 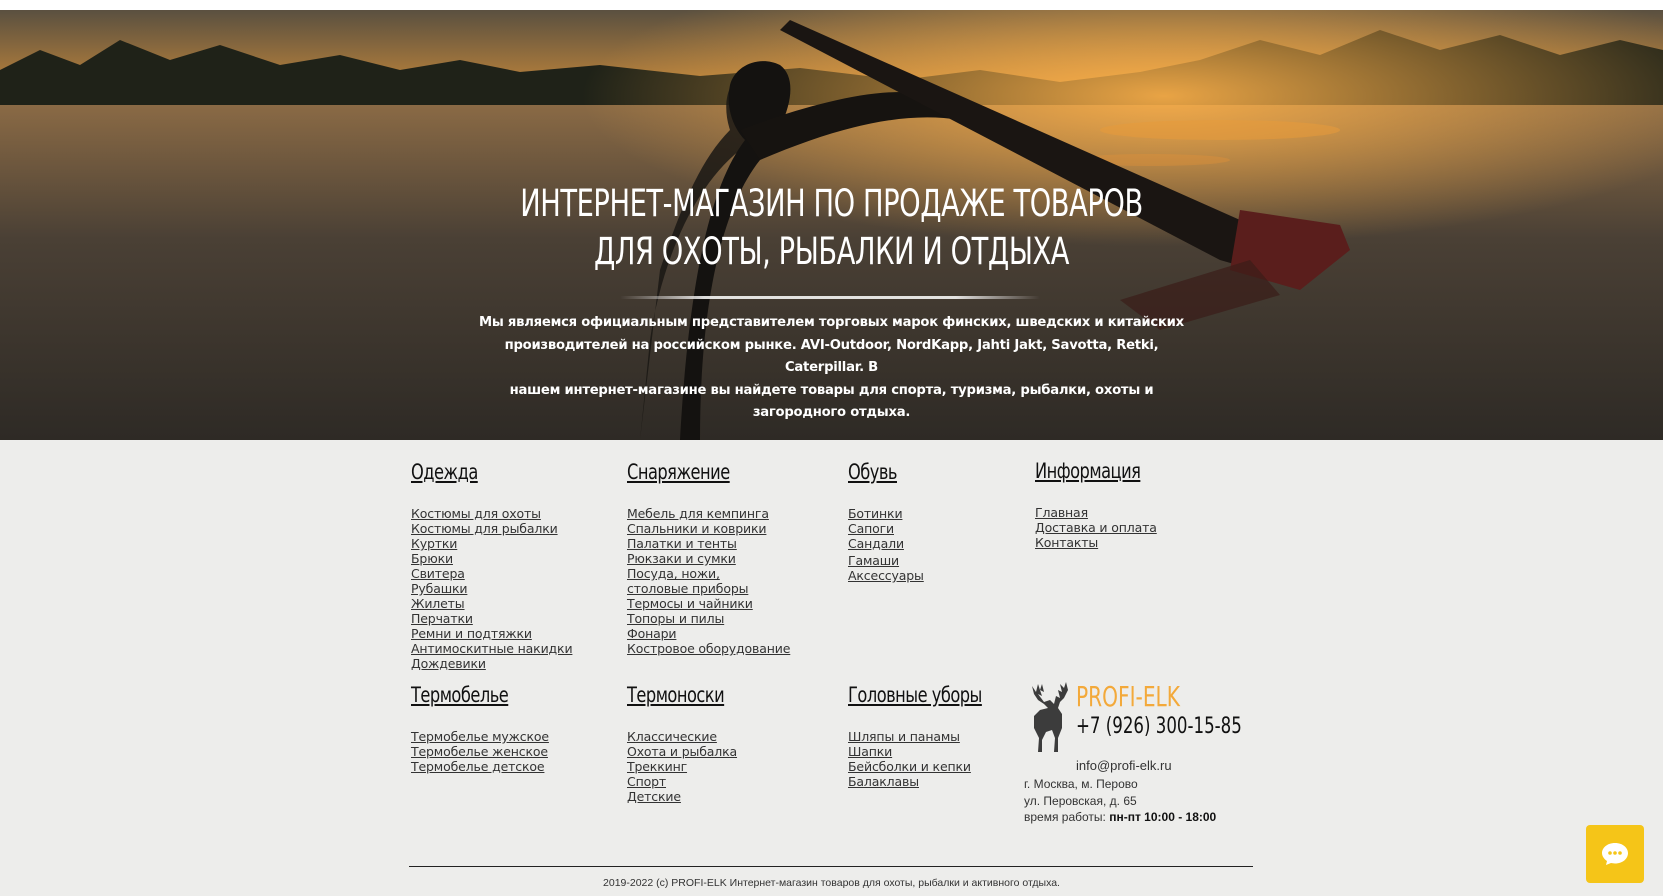 What do you see at coordinates (1080, 800) in the screenshot?
I see `address-line: ул. Перовская, д. 65` at bounding box center [1080, 800].